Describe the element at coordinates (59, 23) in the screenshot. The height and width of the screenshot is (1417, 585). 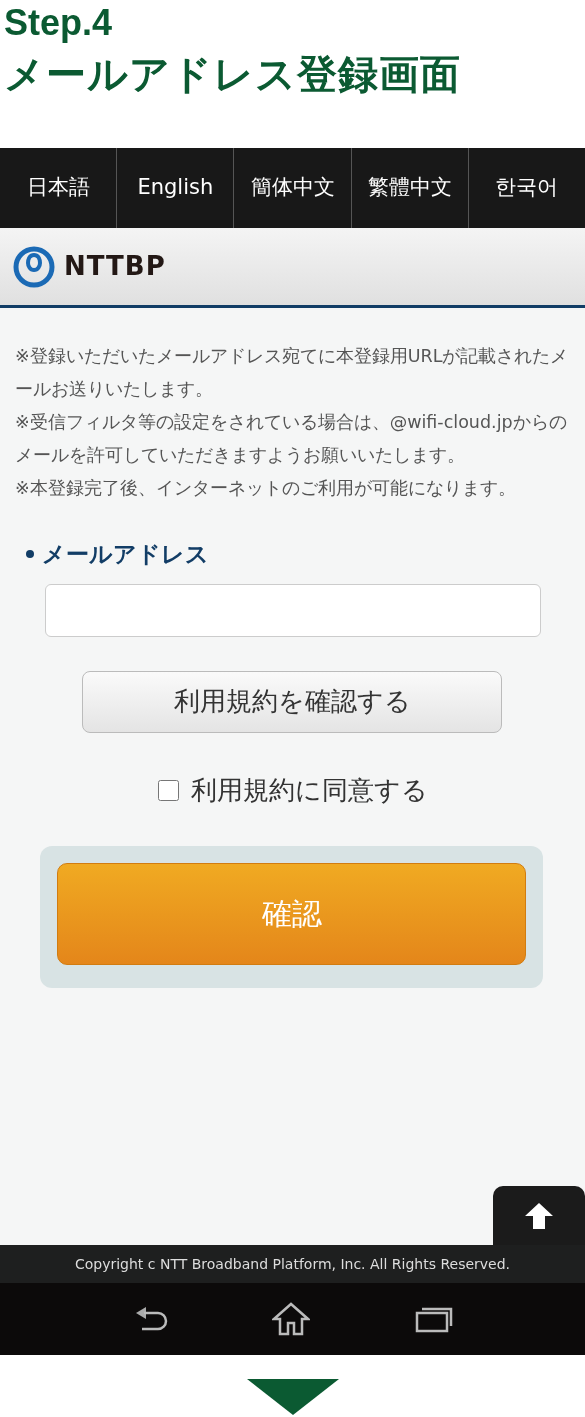
I see `step-heading: Step.4` at that location.